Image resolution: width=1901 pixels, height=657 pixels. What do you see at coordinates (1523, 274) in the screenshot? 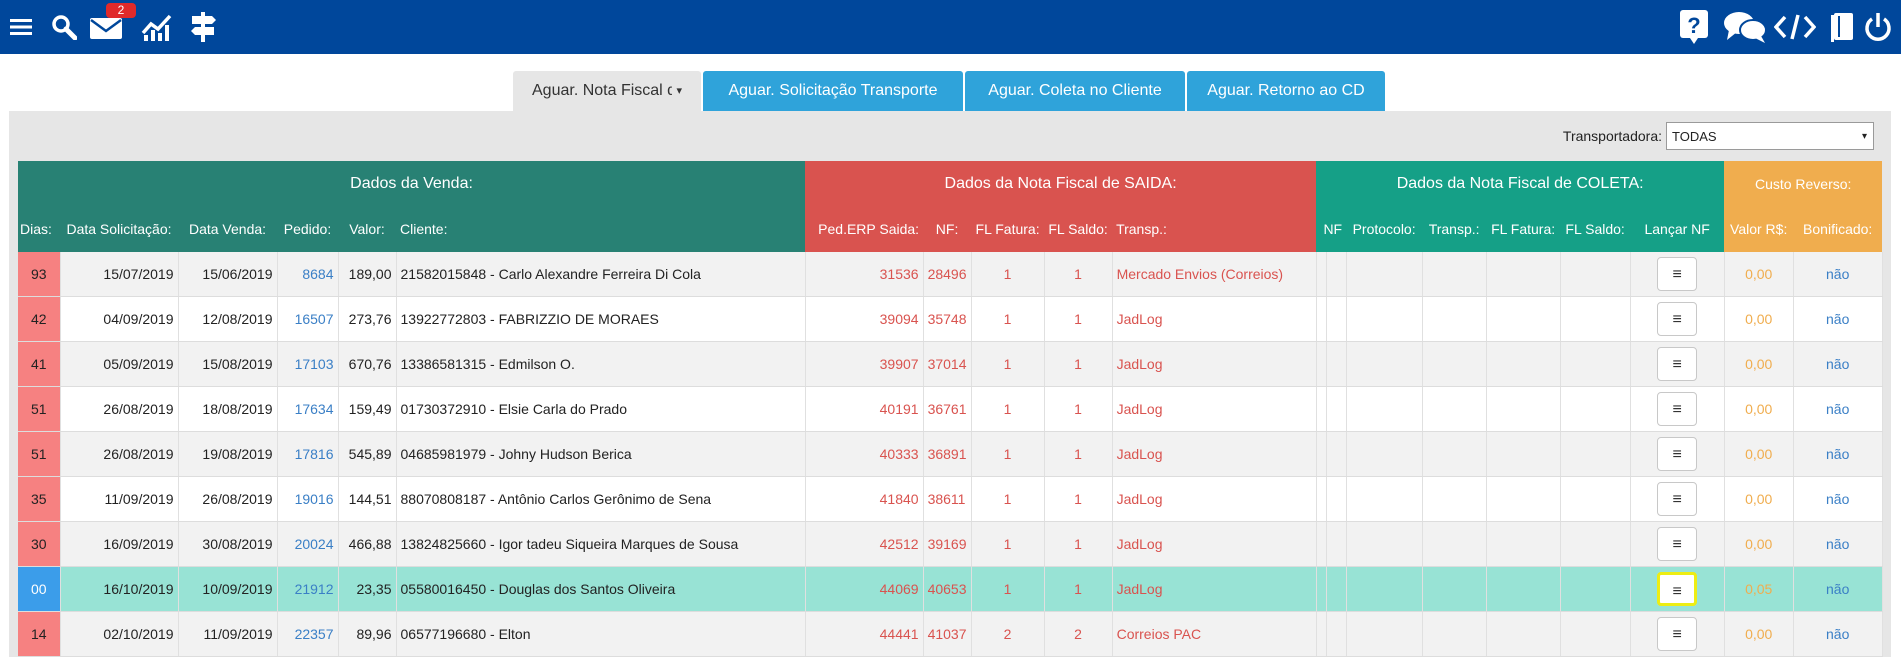
I see `cell-coleta-fl-fatura` at bounding box center [1523, 274].